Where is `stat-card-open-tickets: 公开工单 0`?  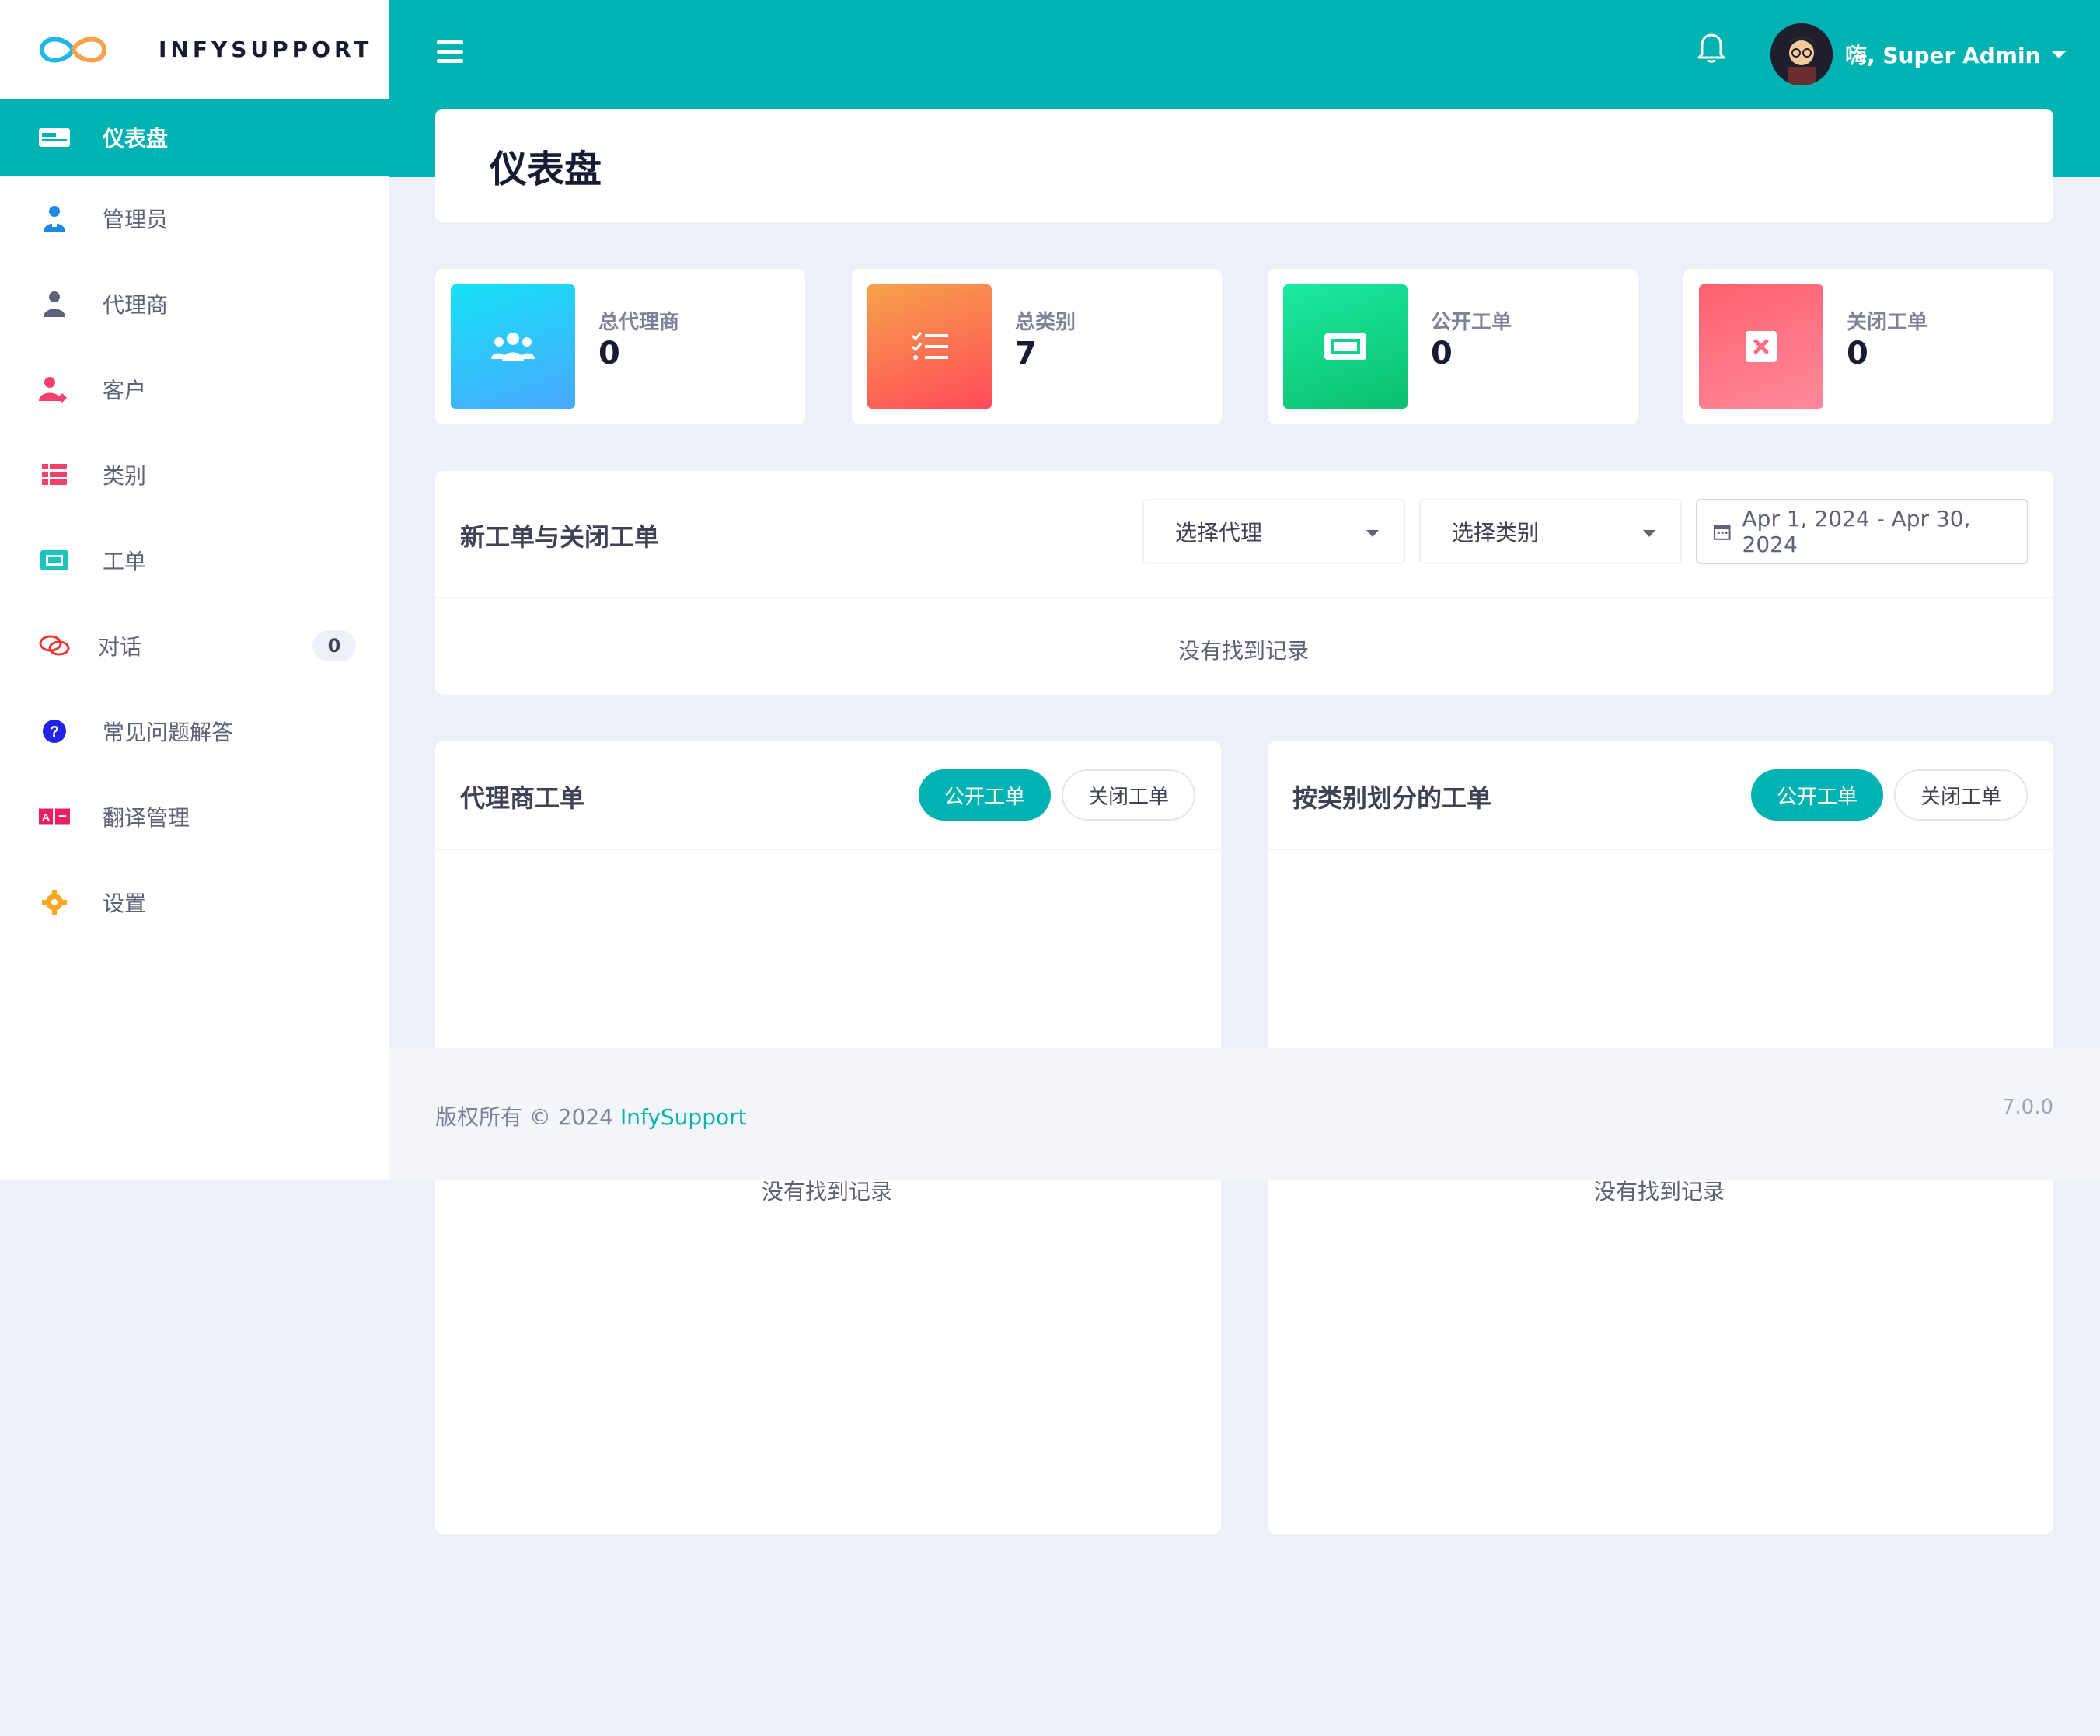
stat-card-open-tickets: 公开工单 0 is located at coordinates (1453, 347).